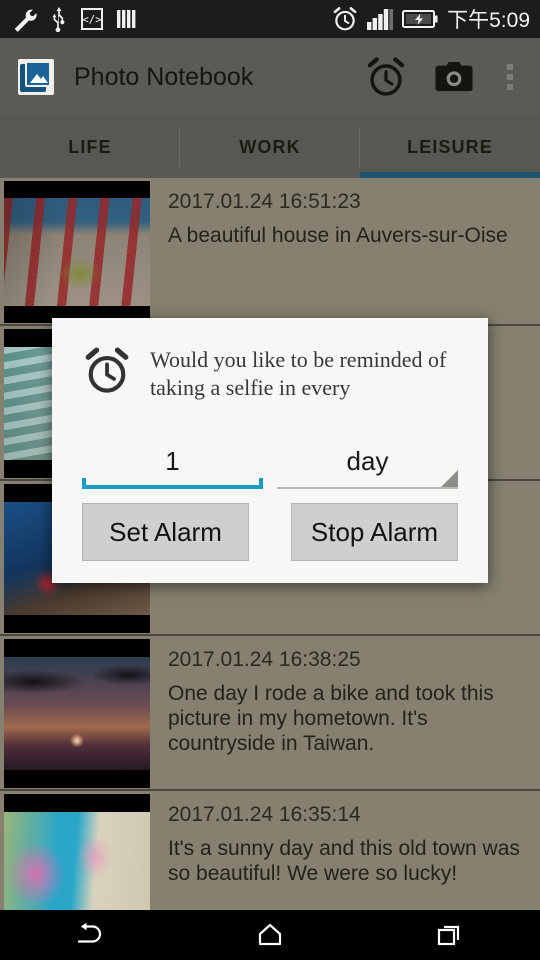 Image resolution: width=540 pixels, height=960 pixels. I want to click on home-icon, so click(270, 934).